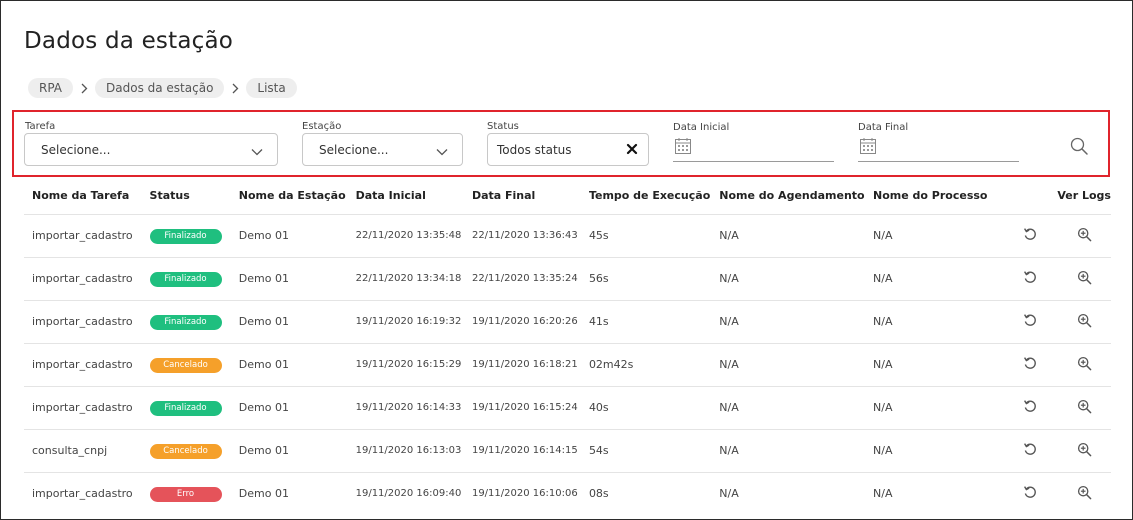 The image size is (1133, 520). I want to click on cell-tempo-execucao: 41s, so click(646, 321).